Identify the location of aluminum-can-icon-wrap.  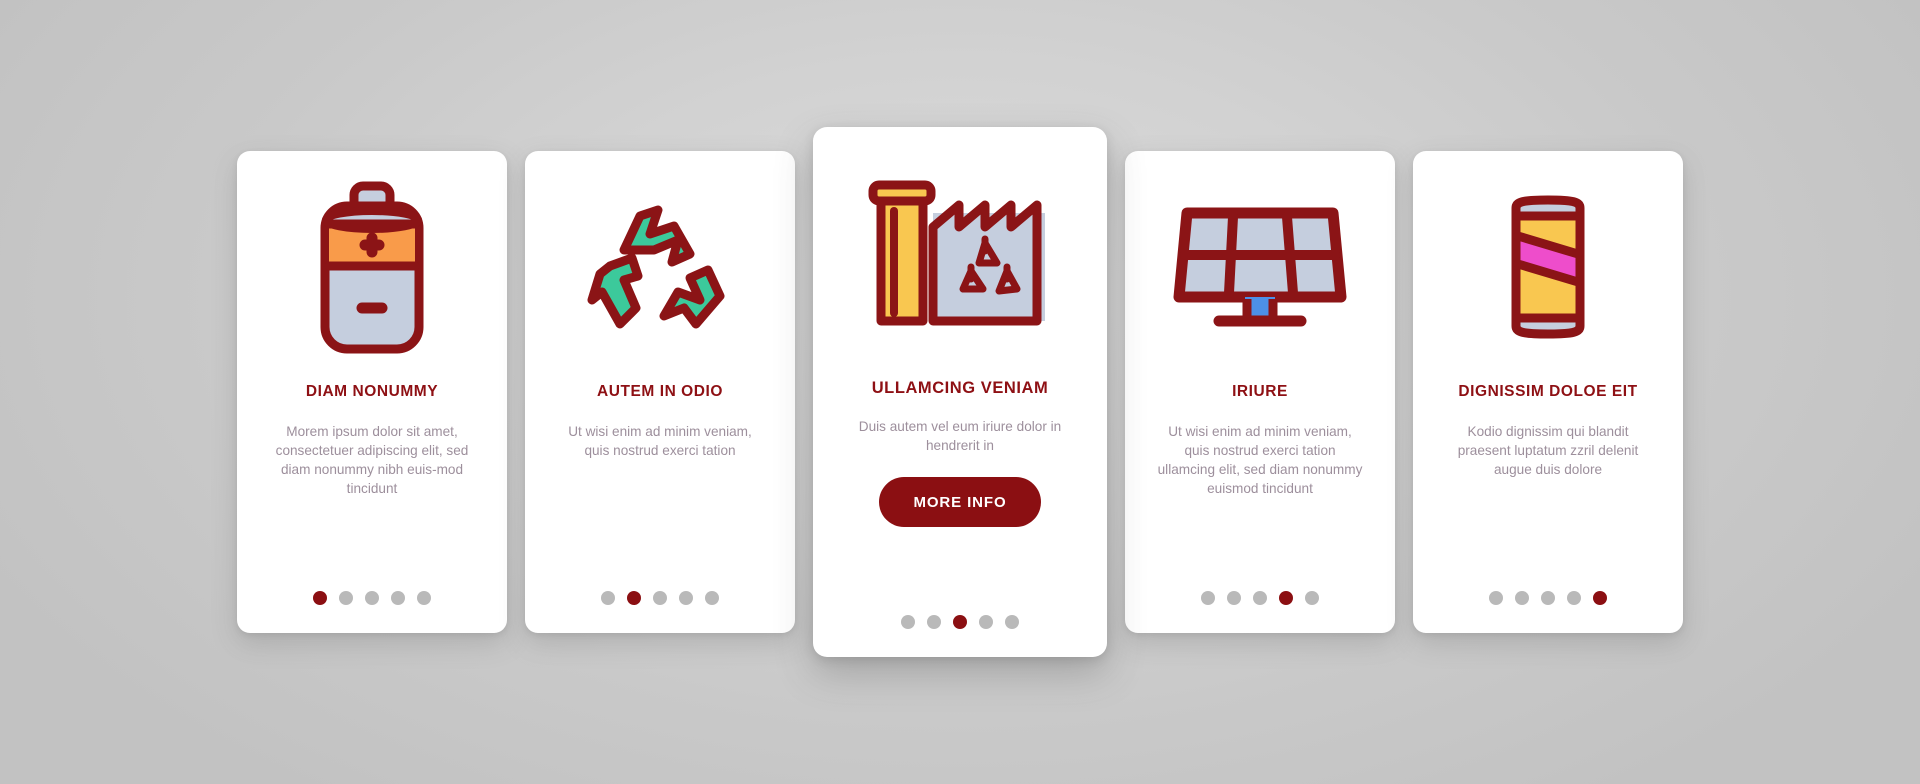
(1548, 267).